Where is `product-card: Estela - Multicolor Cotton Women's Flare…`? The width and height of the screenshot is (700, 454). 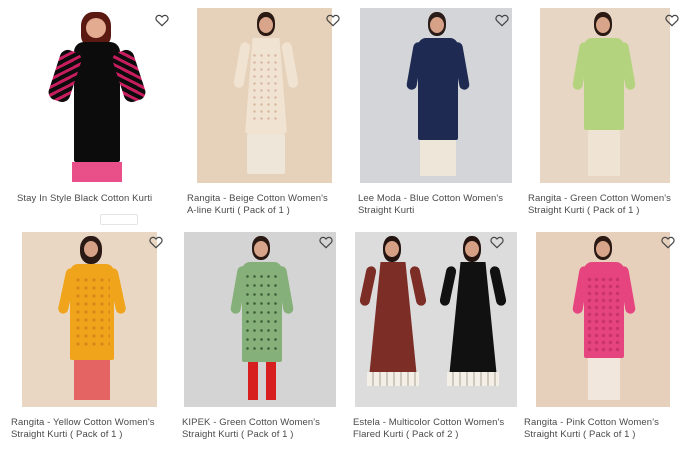 product-card: Estela - Multicolor Cotton Women's Flare… is located at coordinates (438, 343).